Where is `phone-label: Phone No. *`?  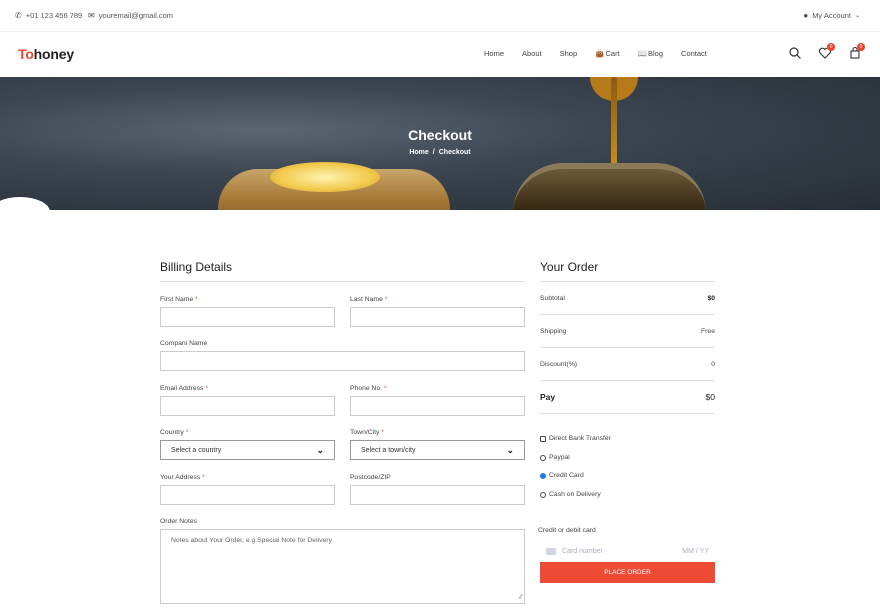 phone-label: Phone No. * is located at coordinates (368, 388).